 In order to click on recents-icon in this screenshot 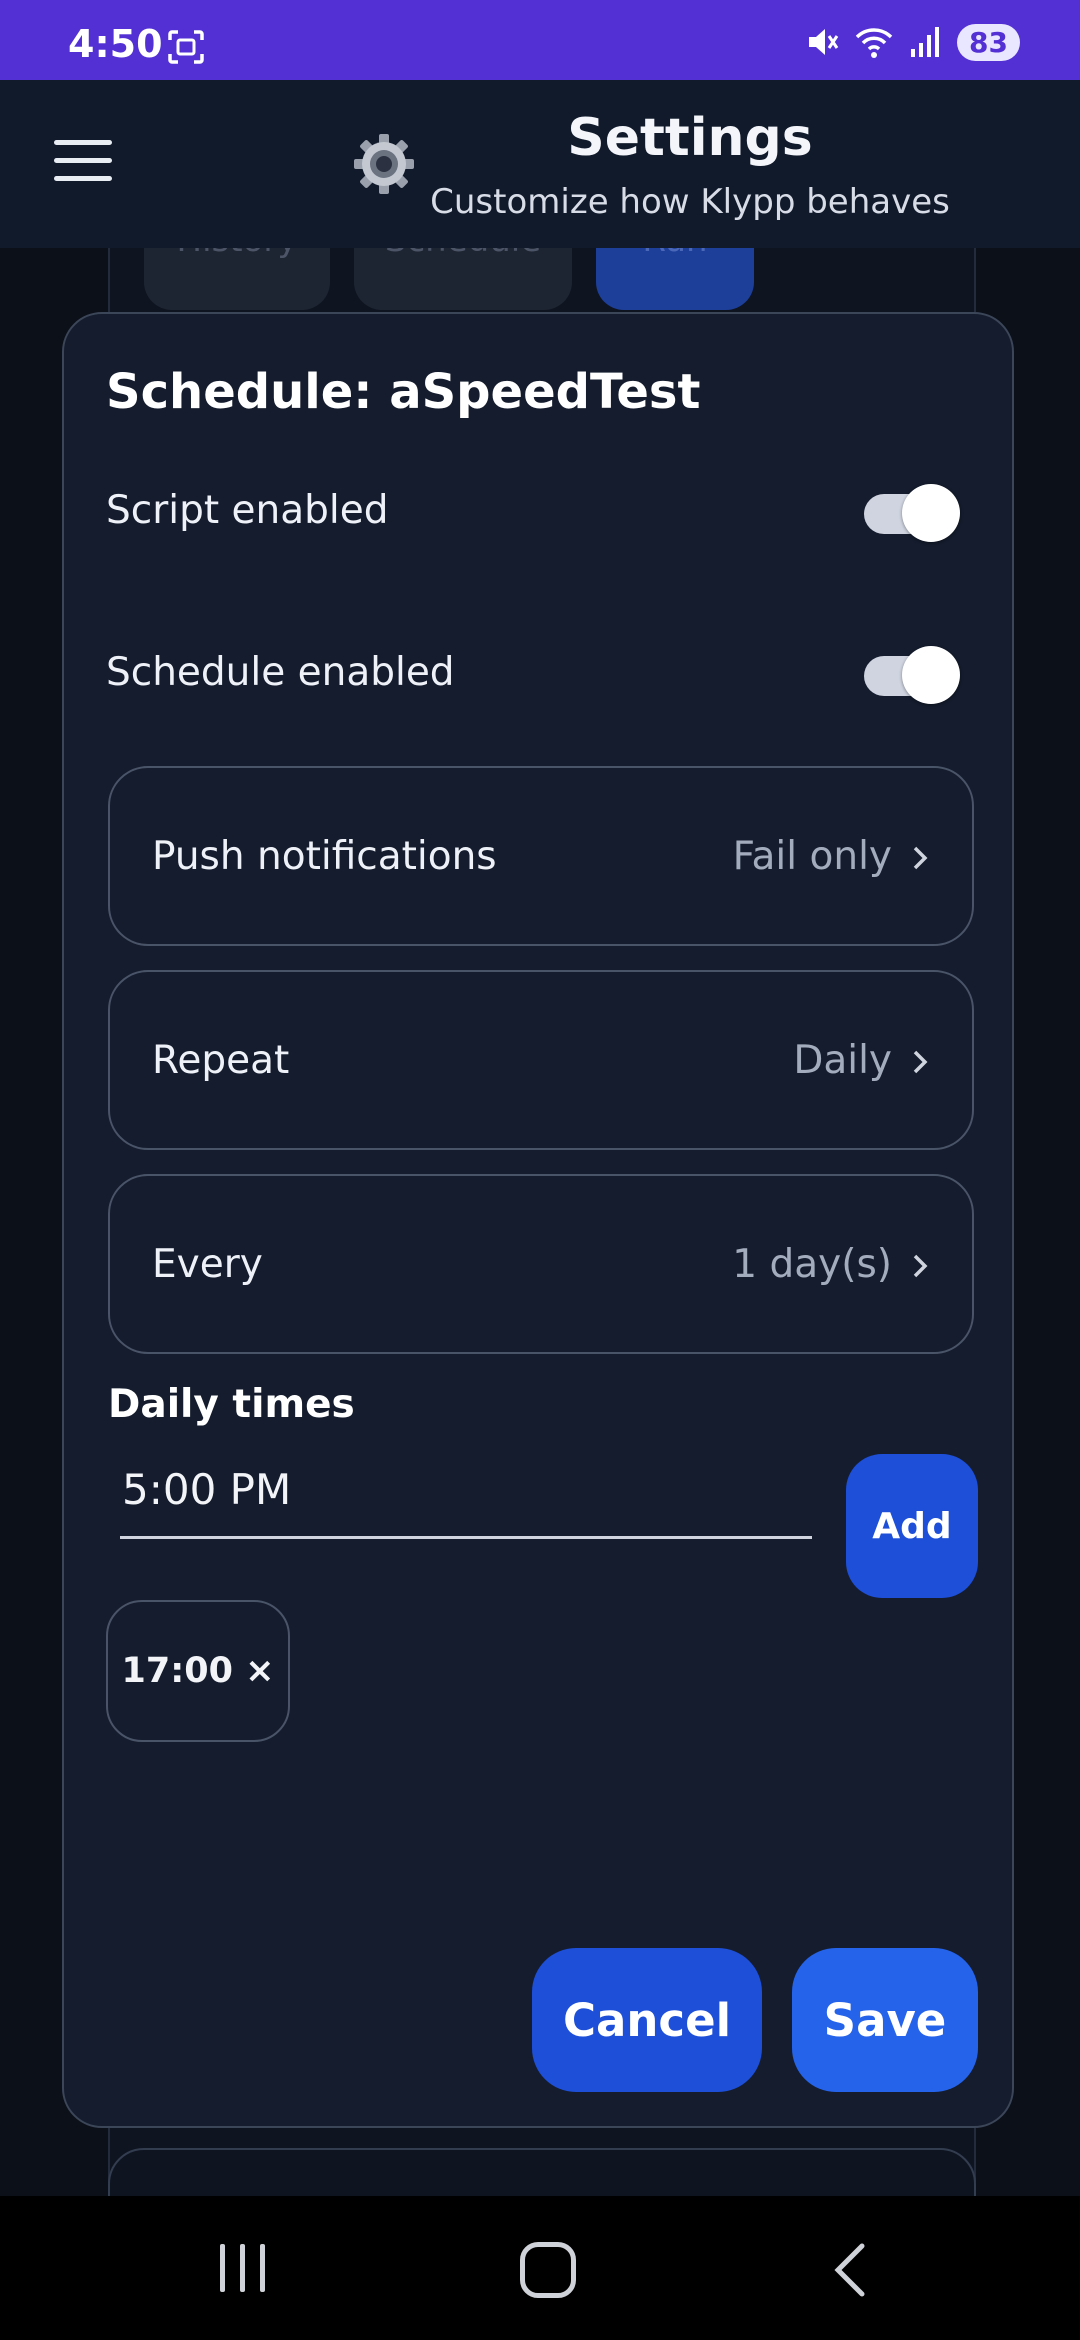, I will do `click(244, 2270)`.